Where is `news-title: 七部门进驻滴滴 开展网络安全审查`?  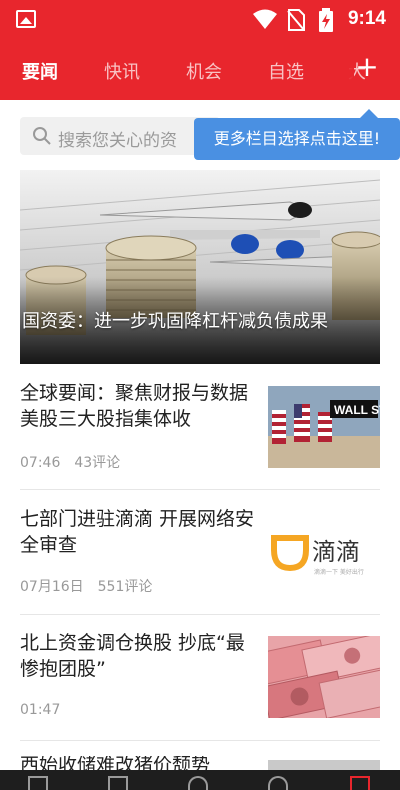 news-title: 七部门进驻滴滴 开展网络安全审查 is located at coordinates (138, 532).